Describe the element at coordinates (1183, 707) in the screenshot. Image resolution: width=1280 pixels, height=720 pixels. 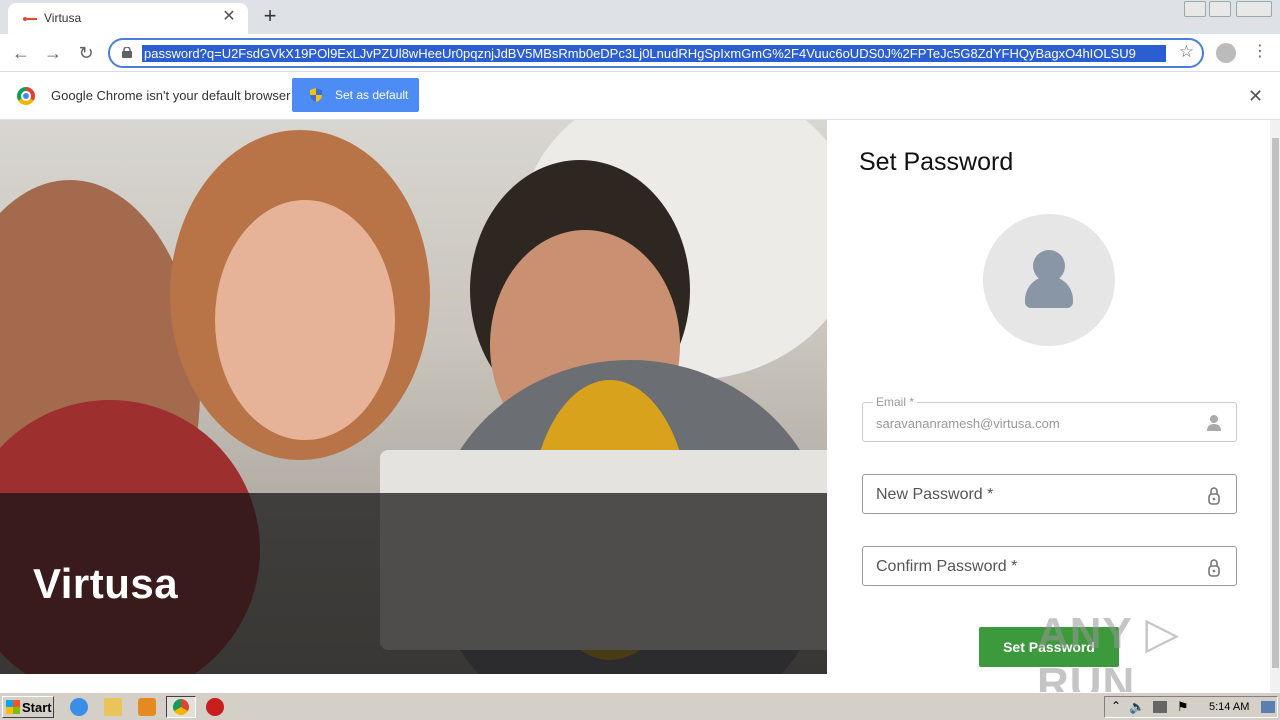
I see `action-center-flag-icon: ⚑` at that location.